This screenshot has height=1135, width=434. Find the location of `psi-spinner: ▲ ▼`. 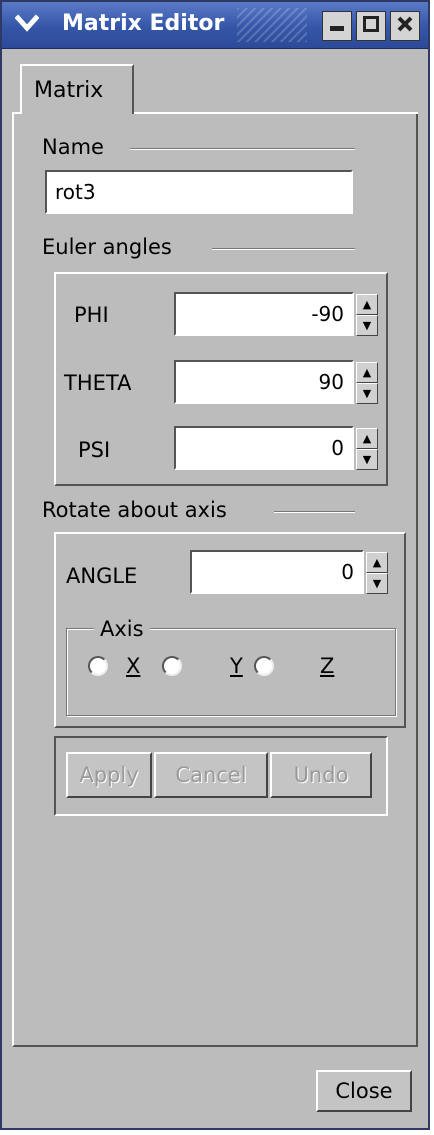

psi-spinner: ▲ ▼ is located at coordinates (367, 449).